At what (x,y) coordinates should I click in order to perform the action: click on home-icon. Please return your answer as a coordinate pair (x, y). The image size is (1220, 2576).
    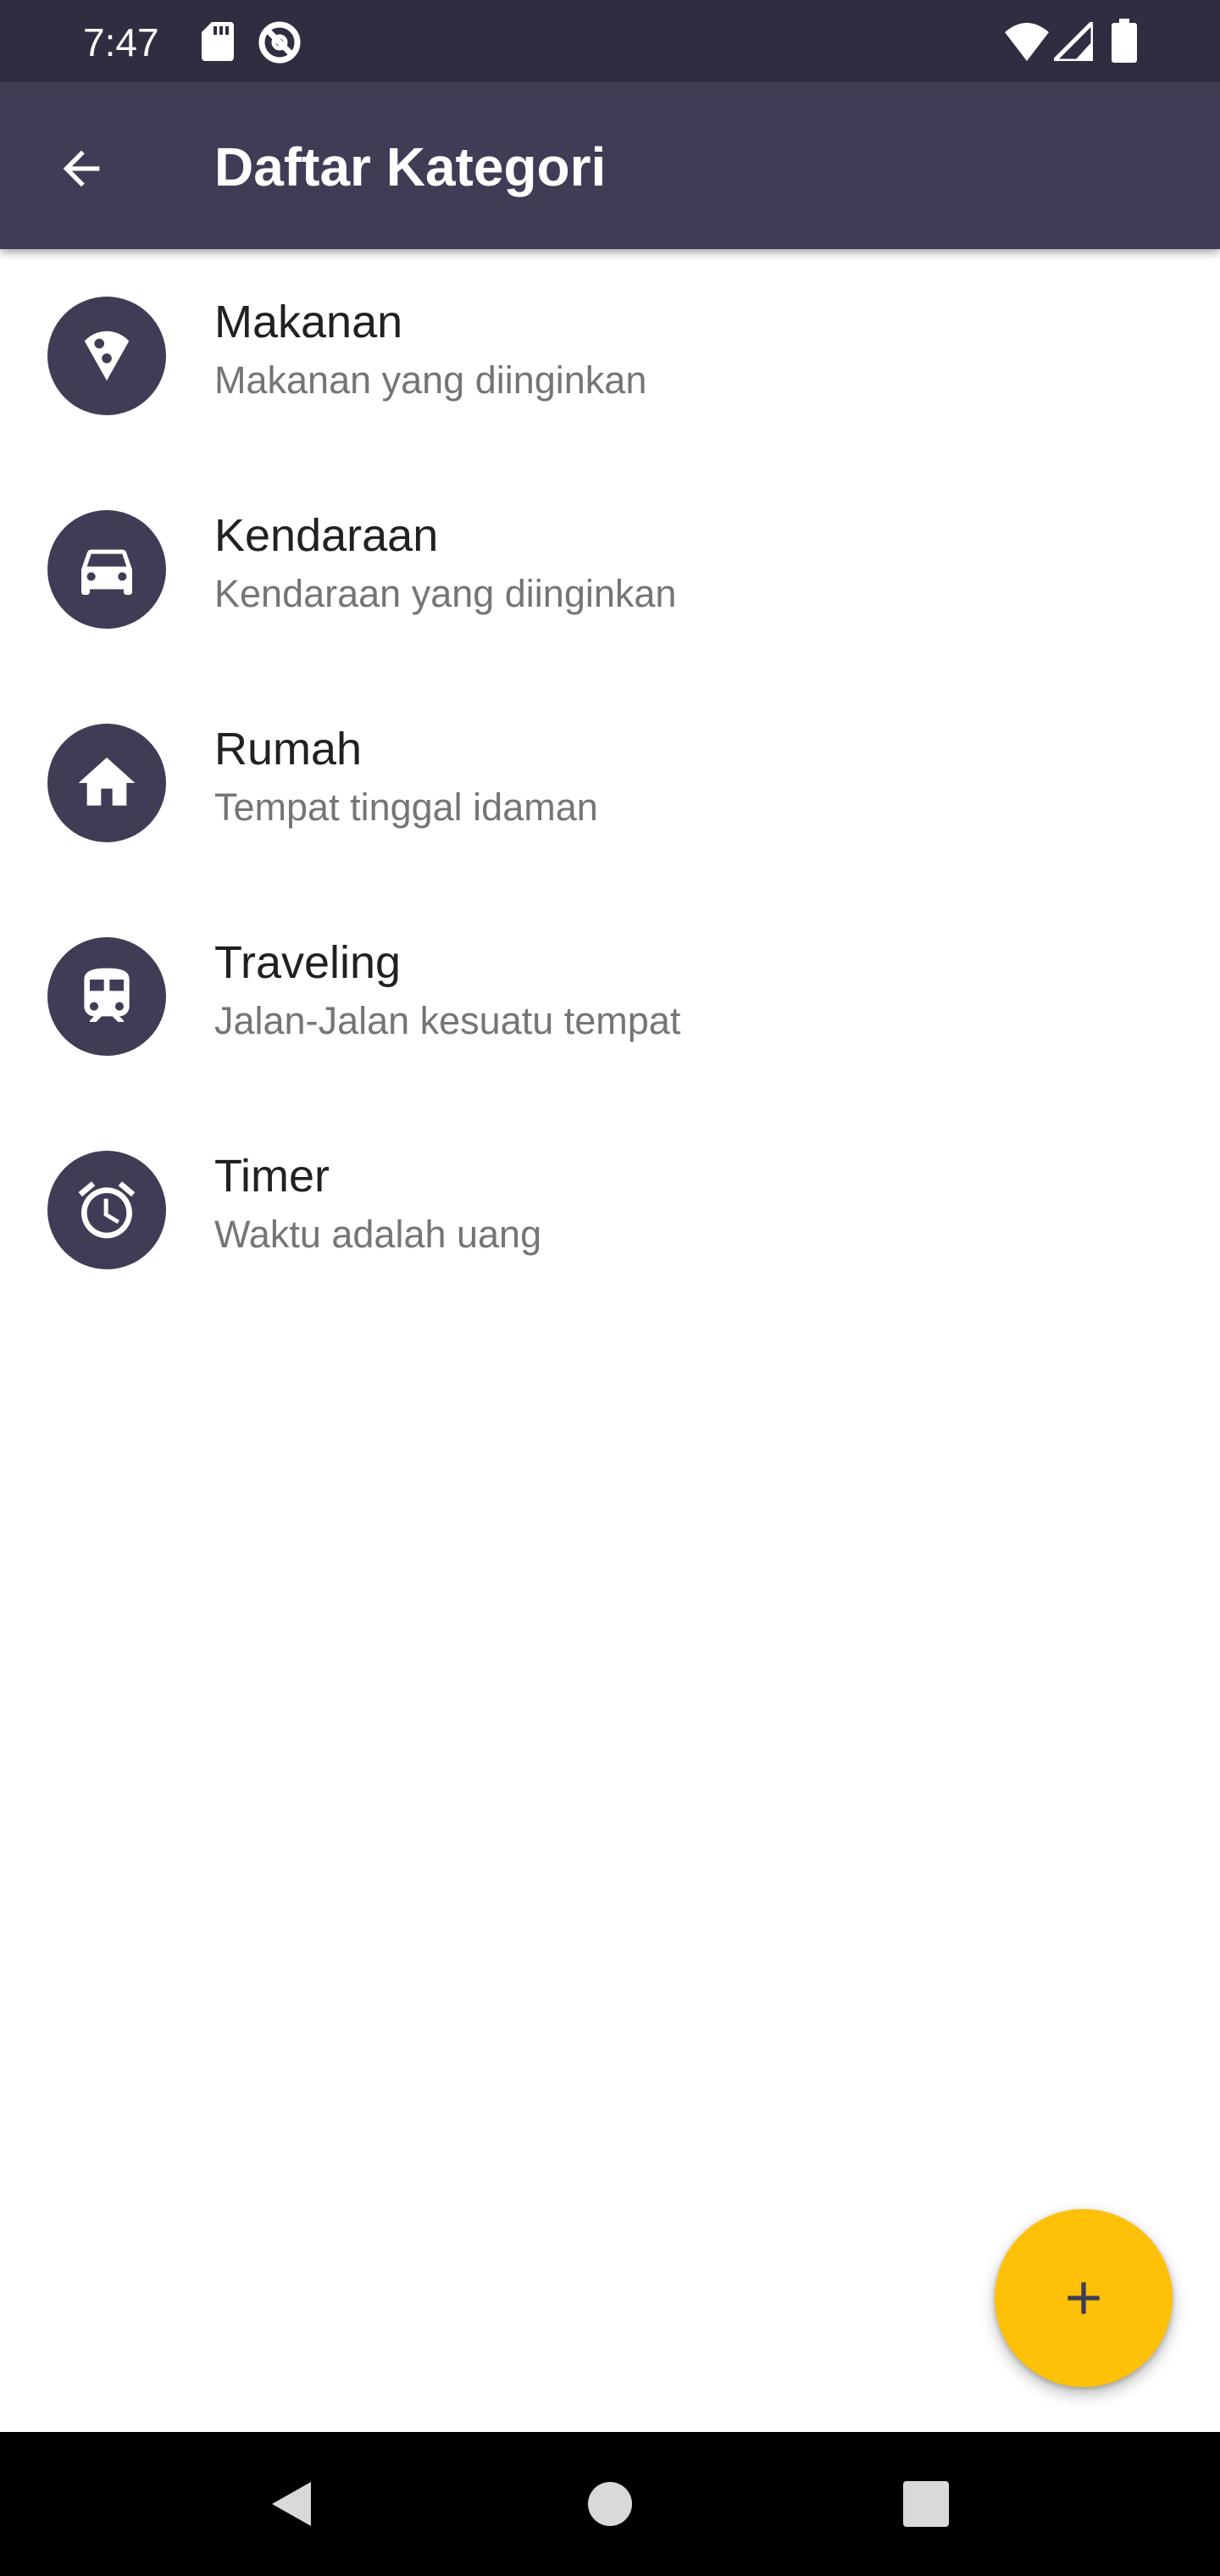
    Looking at the image, I should click on (107, 782).